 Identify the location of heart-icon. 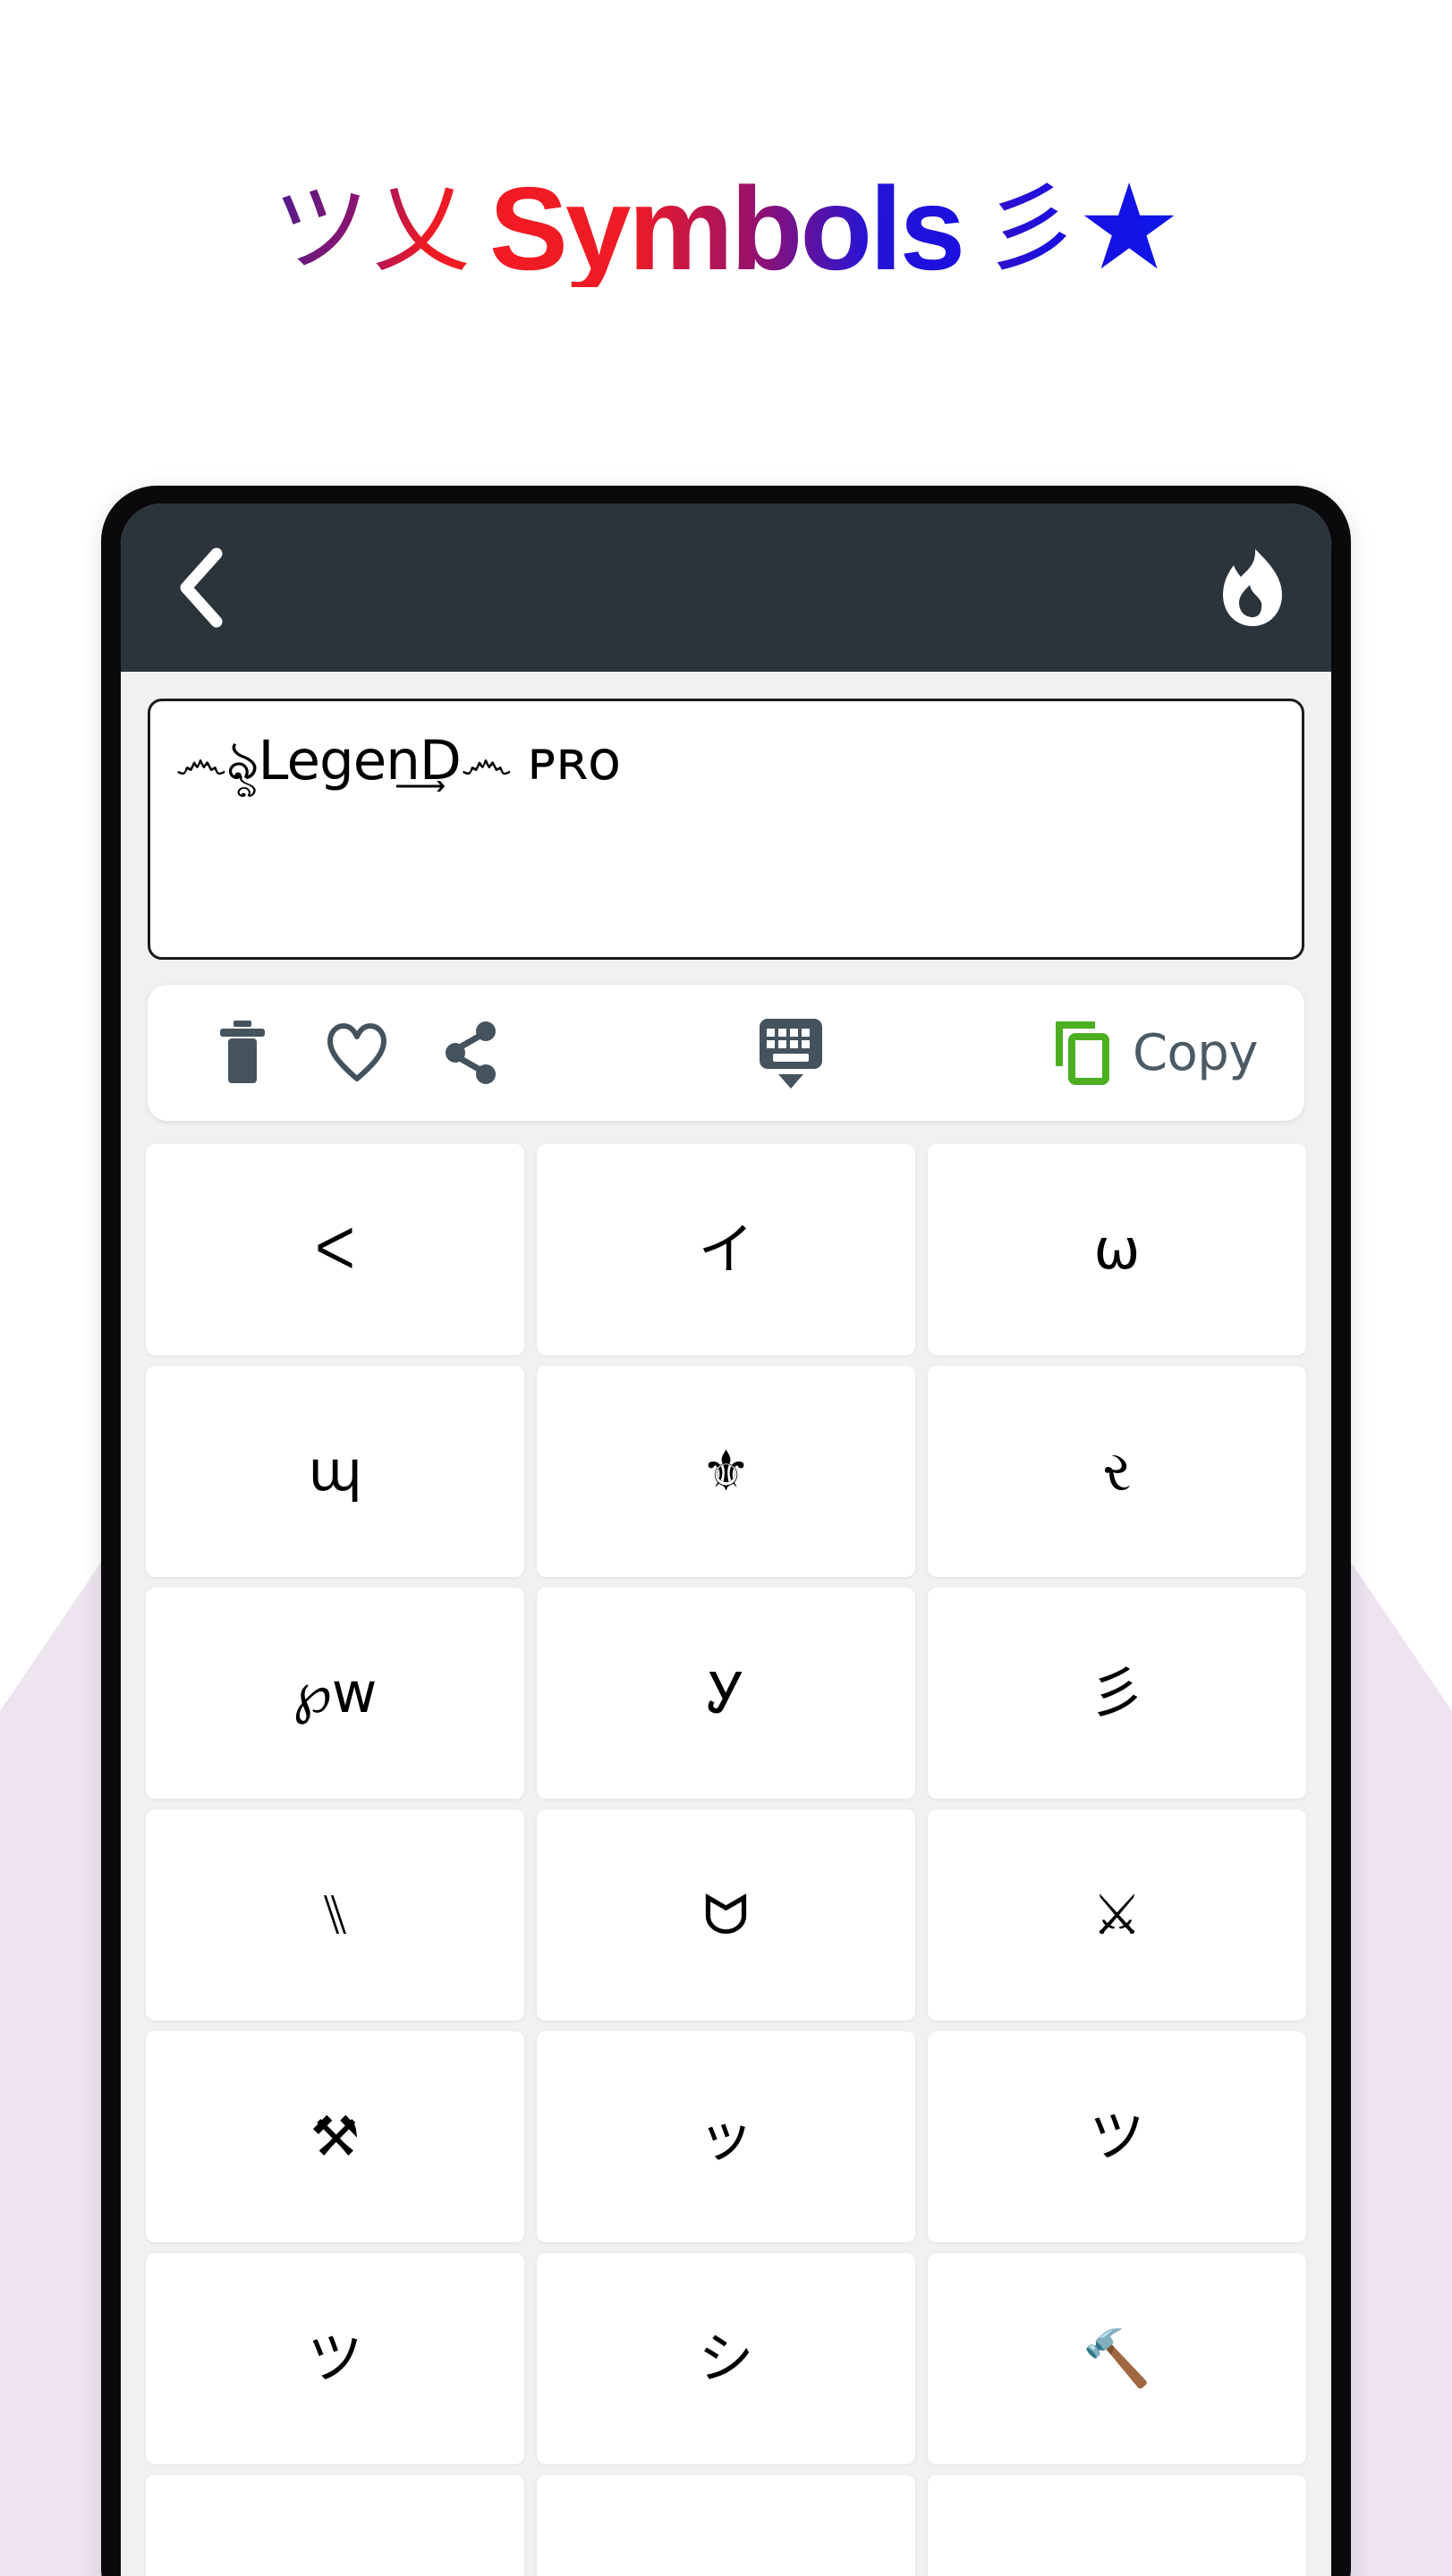
(356, 1052).